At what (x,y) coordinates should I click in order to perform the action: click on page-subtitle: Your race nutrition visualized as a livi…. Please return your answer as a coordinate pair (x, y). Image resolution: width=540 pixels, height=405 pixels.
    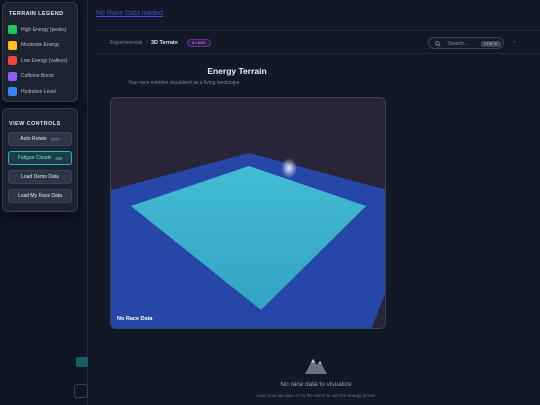
    Looking at the image, I should click on (184, 83).